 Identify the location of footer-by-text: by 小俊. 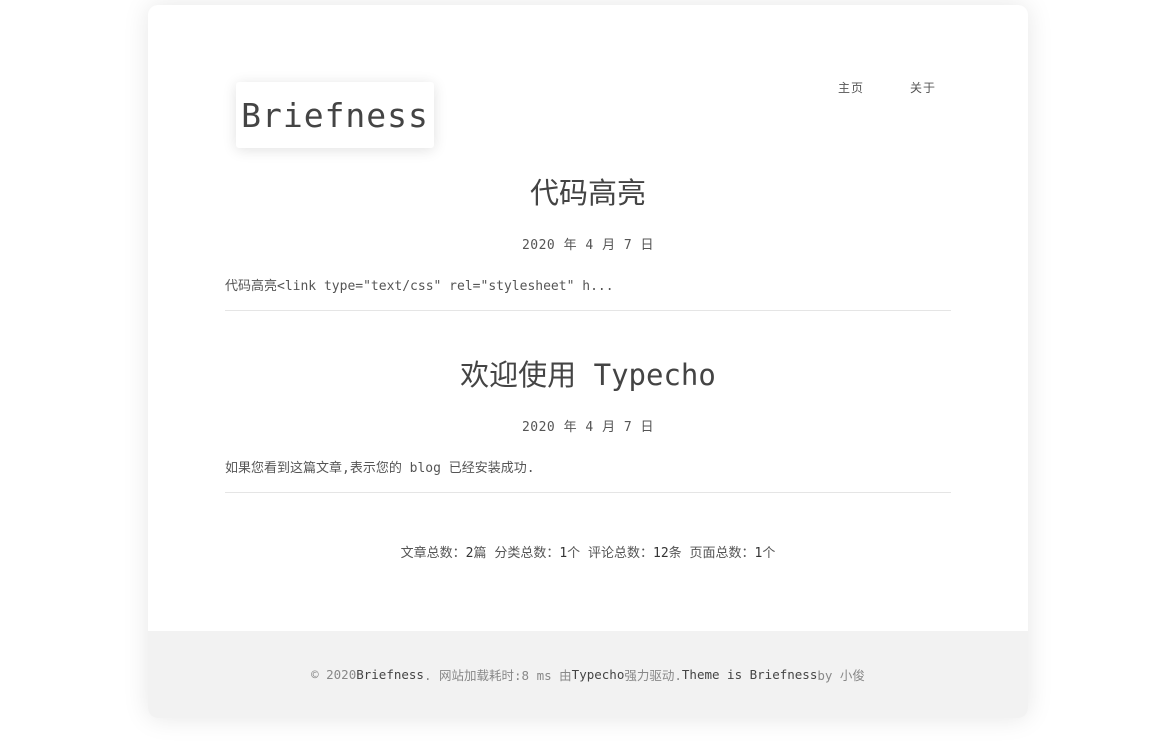
(841, 675).